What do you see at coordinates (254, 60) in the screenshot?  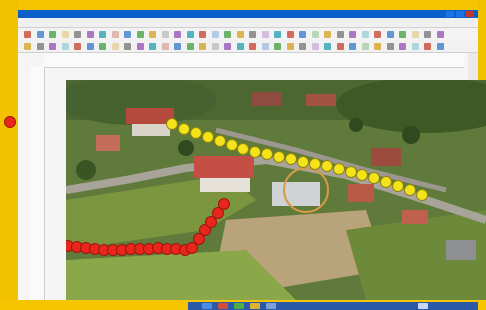 I see `ruler-horizontal` at bounding box center [254, 60].